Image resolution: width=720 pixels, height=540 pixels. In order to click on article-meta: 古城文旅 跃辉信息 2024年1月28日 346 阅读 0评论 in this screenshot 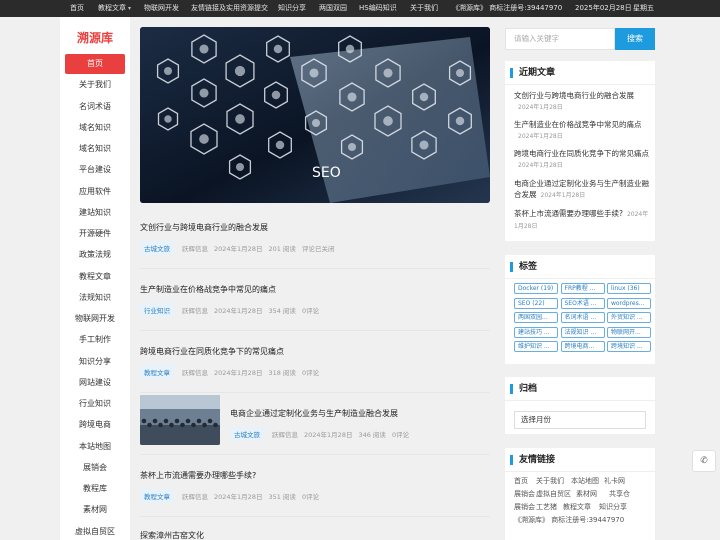, I will do `click(322, 434)`.